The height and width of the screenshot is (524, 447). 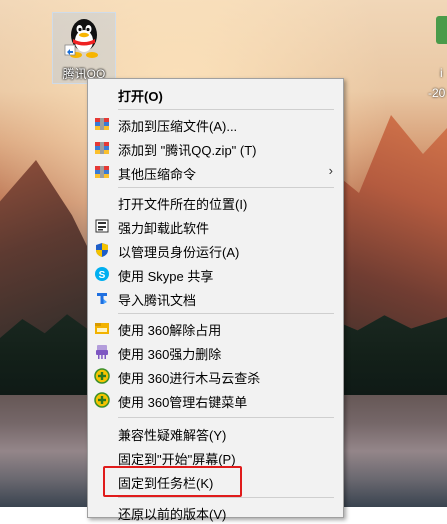 What do you see at coordinates (102, 376) in the screenshot?
I see `360-scan-icon` at bounding box center [102, 376].